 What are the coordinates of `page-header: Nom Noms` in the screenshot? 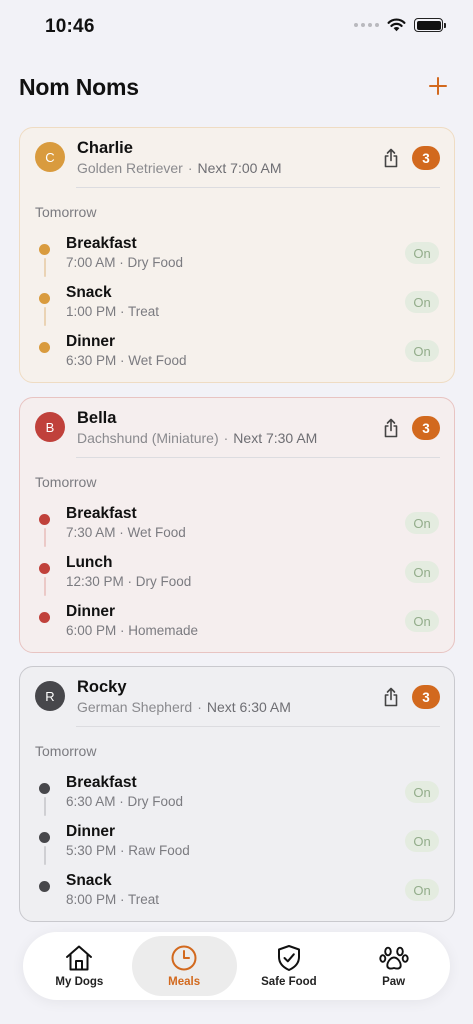 It's located at (236, 88).